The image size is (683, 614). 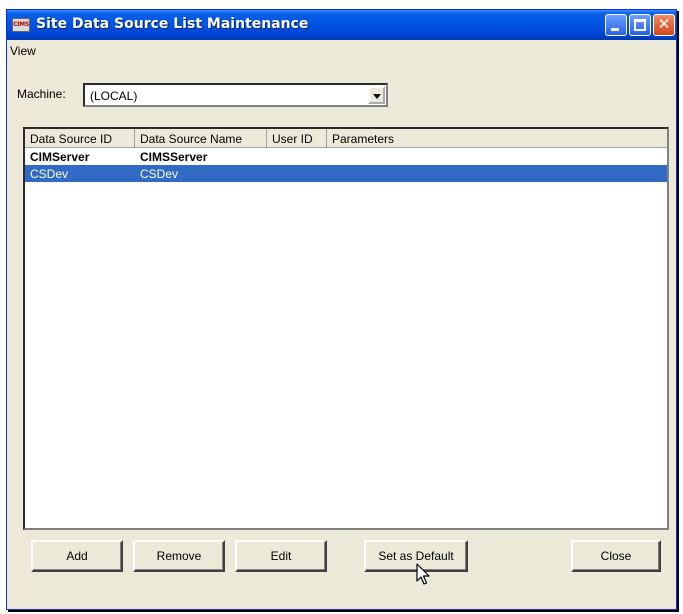 What do you see at coordinates (341, 51) in the screenshot?
I see `menu-bar: View` at bounding box center [341, 51].